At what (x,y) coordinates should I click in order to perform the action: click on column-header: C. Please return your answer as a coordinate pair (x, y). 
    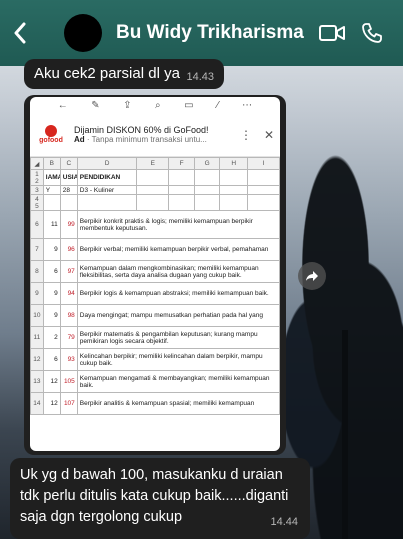
    Looking at the image, I should click on (68, 163).